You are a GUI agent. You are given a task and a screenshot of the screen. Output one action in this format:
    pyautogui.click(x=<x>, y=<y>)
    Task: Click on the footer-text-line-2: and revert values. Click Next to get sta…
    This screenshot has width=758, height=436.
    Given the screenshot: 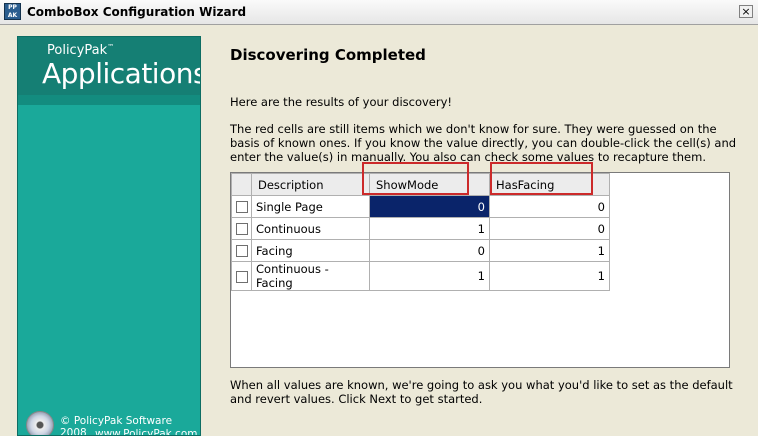 What is the action you would take?
    pyautogui.click(x=356, y=399)
    